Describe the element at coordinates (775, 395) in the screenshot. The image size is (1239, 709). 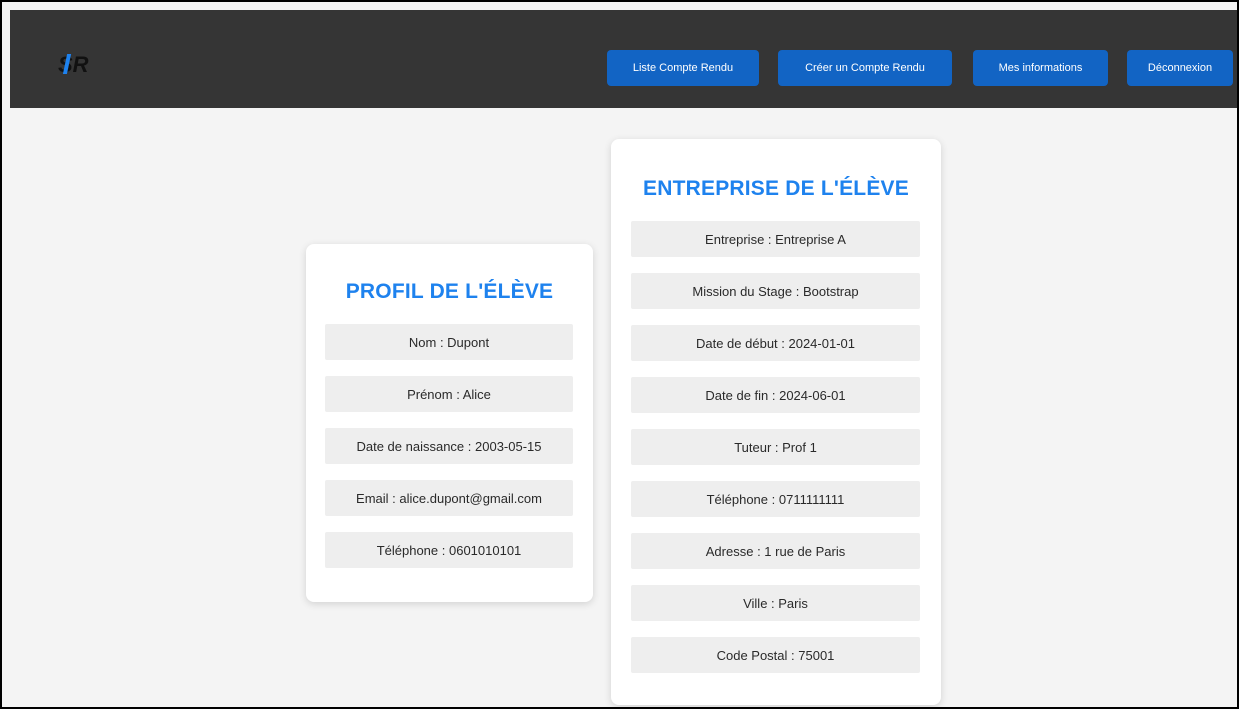
I see `company-field-end-date: Date de fin : 2024-06-01` at that location.